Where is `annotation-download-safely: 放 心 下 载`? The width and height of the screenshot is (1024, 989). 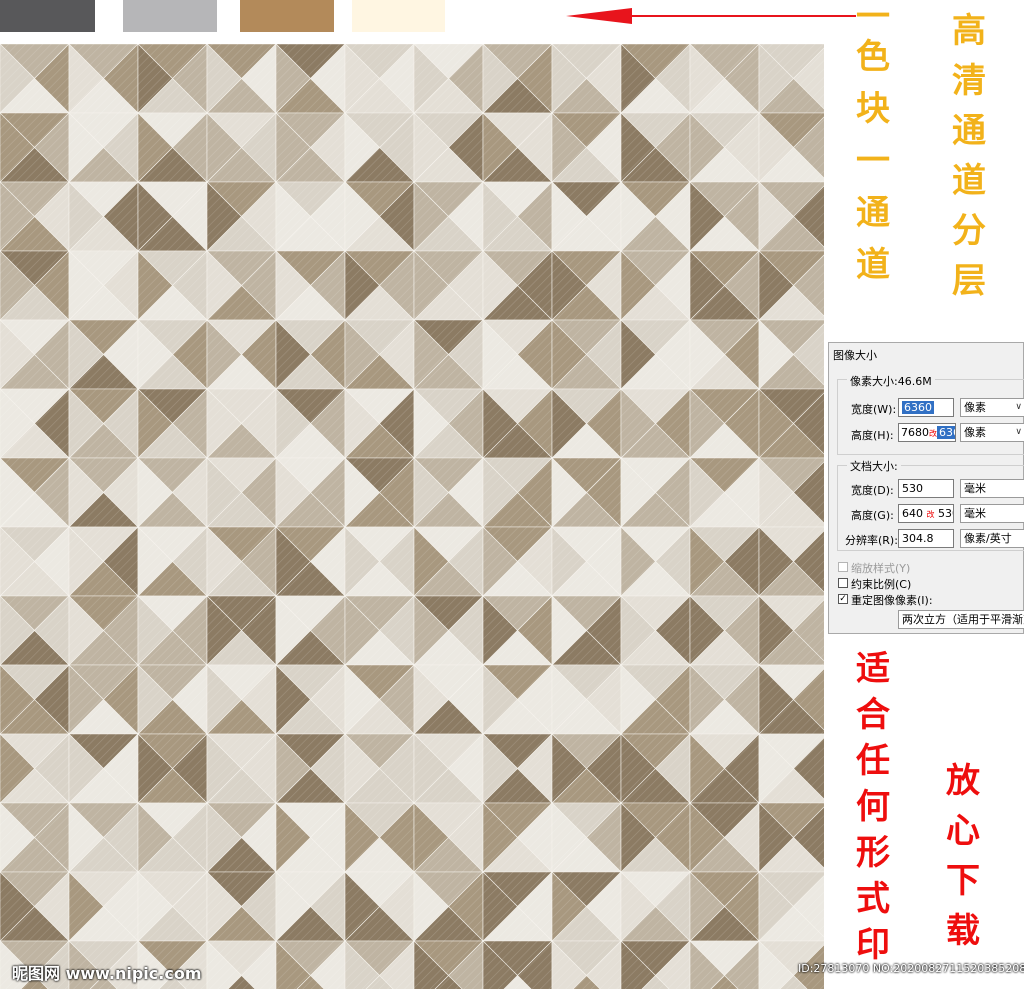
annotation-download-safely: 放 心 下 载 is located at coordinates (963, 856).